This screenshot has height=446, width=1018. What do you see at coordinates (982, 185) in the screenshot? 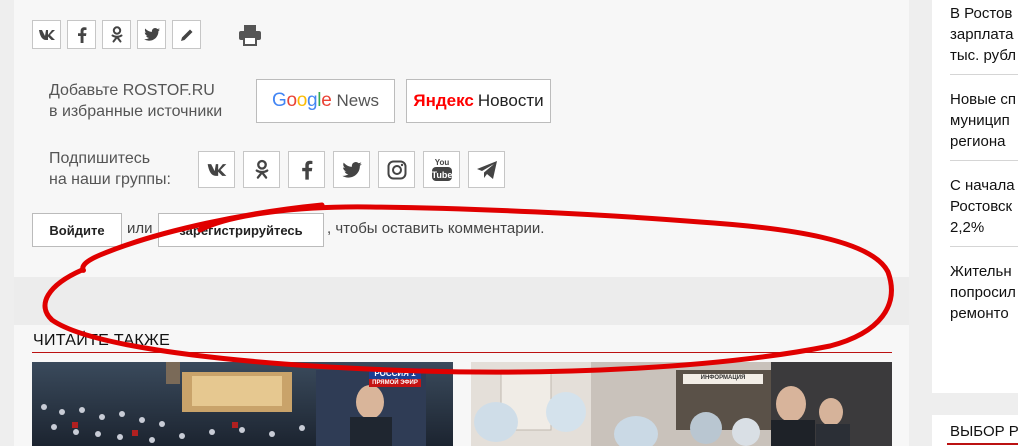
I see `sidebar-news-line: С начала` at bounding box center [982, 185].